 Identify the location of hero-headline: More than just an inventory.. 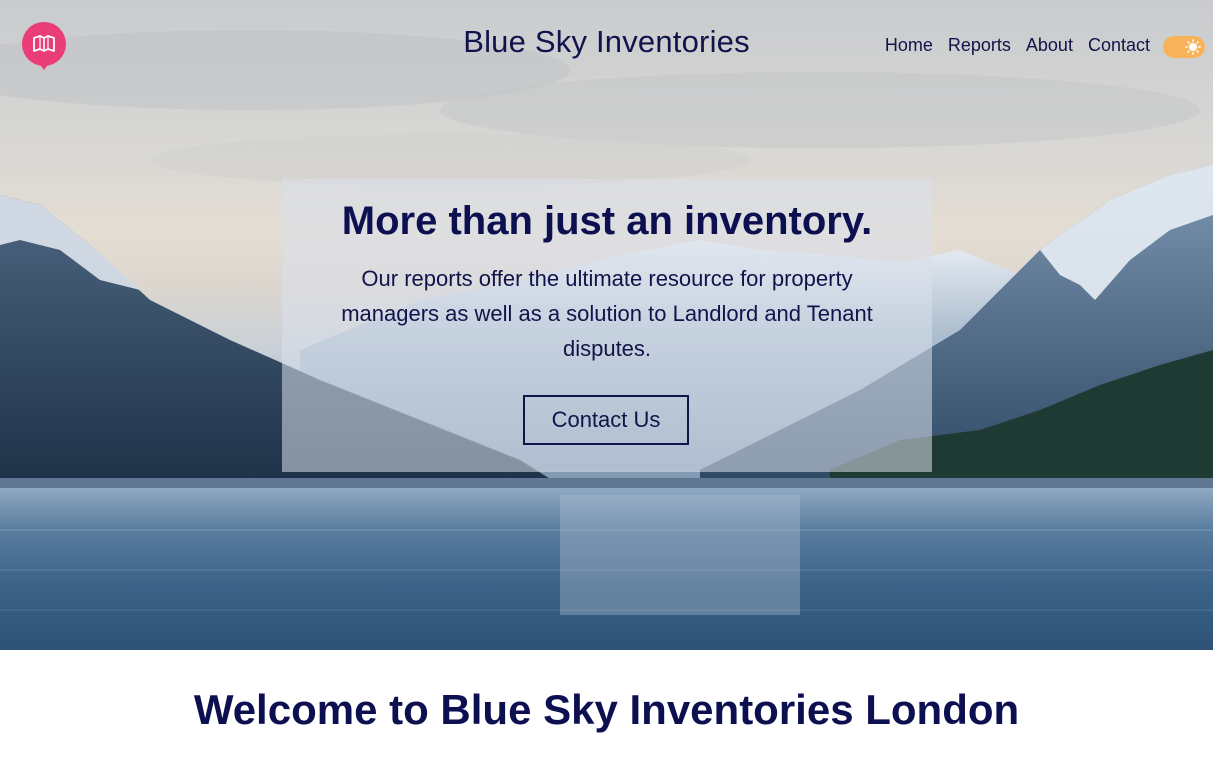
(607, 221).